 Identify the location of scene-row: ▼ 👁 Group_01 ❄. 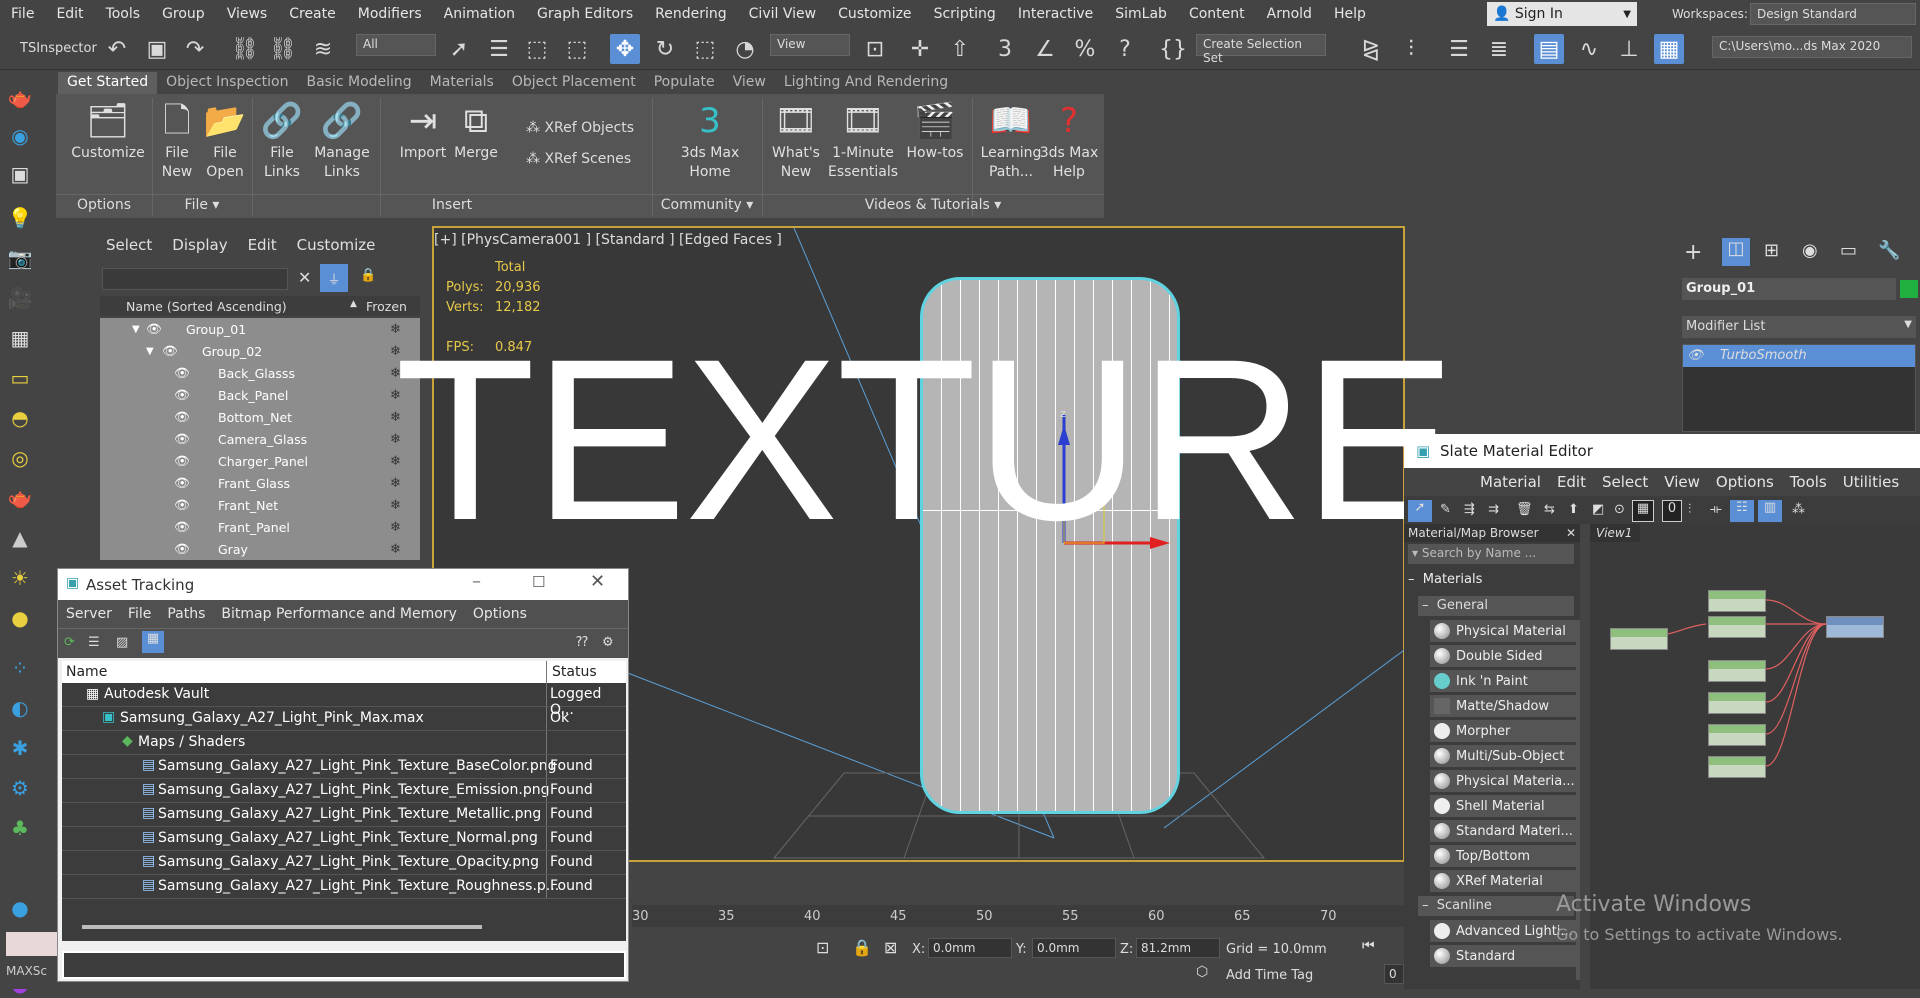
(260, 329).